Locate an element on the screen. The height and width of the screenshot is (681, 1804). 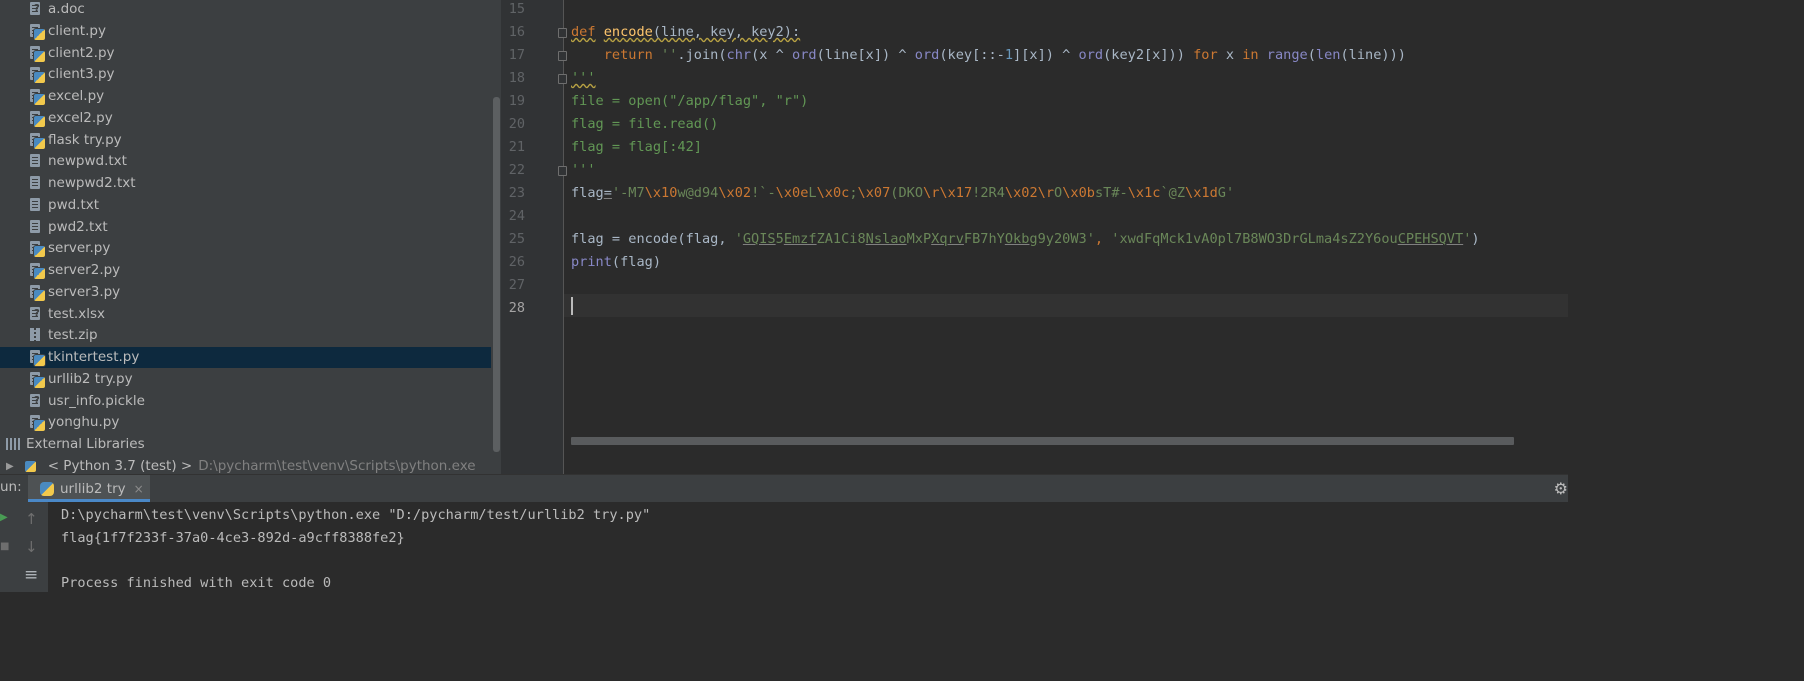
tree-item-label: excel2.py is located at coordinates (80, 117).